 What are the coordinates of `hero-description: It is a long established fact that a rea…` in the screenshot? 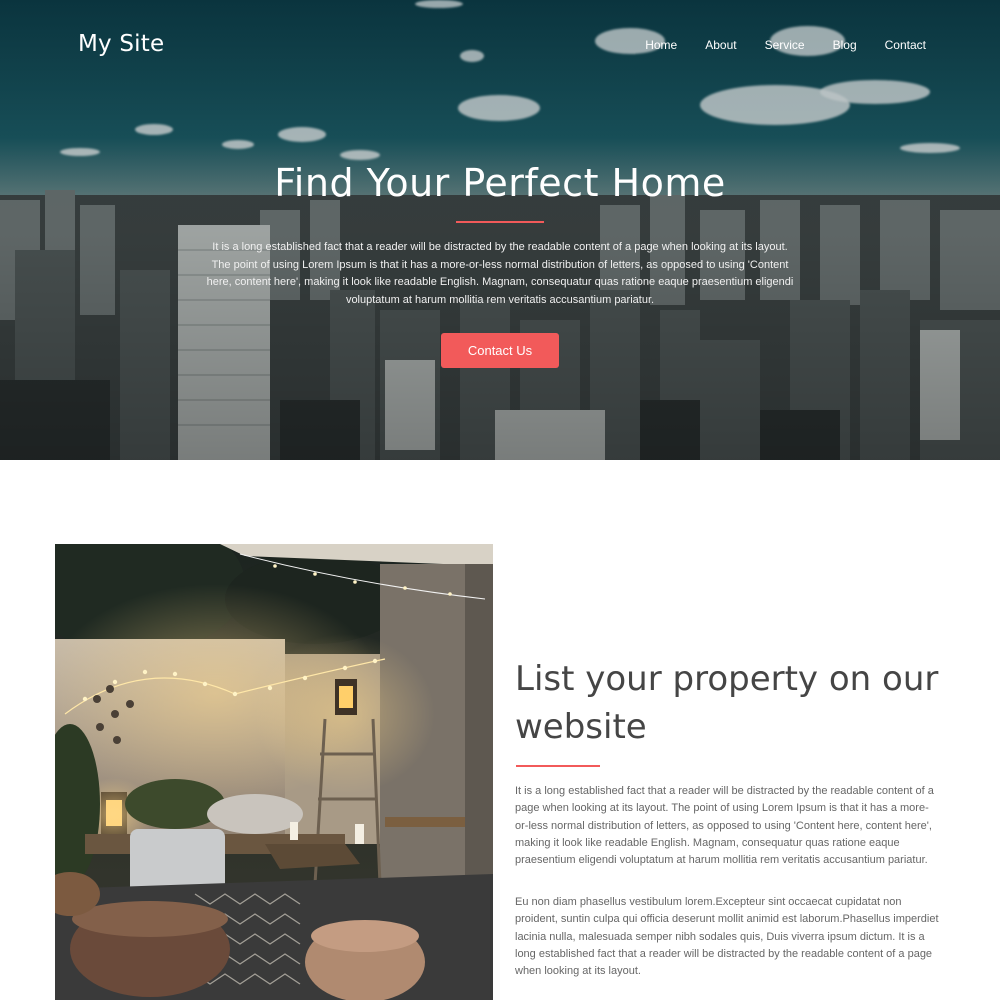 It's located at (500, 273).